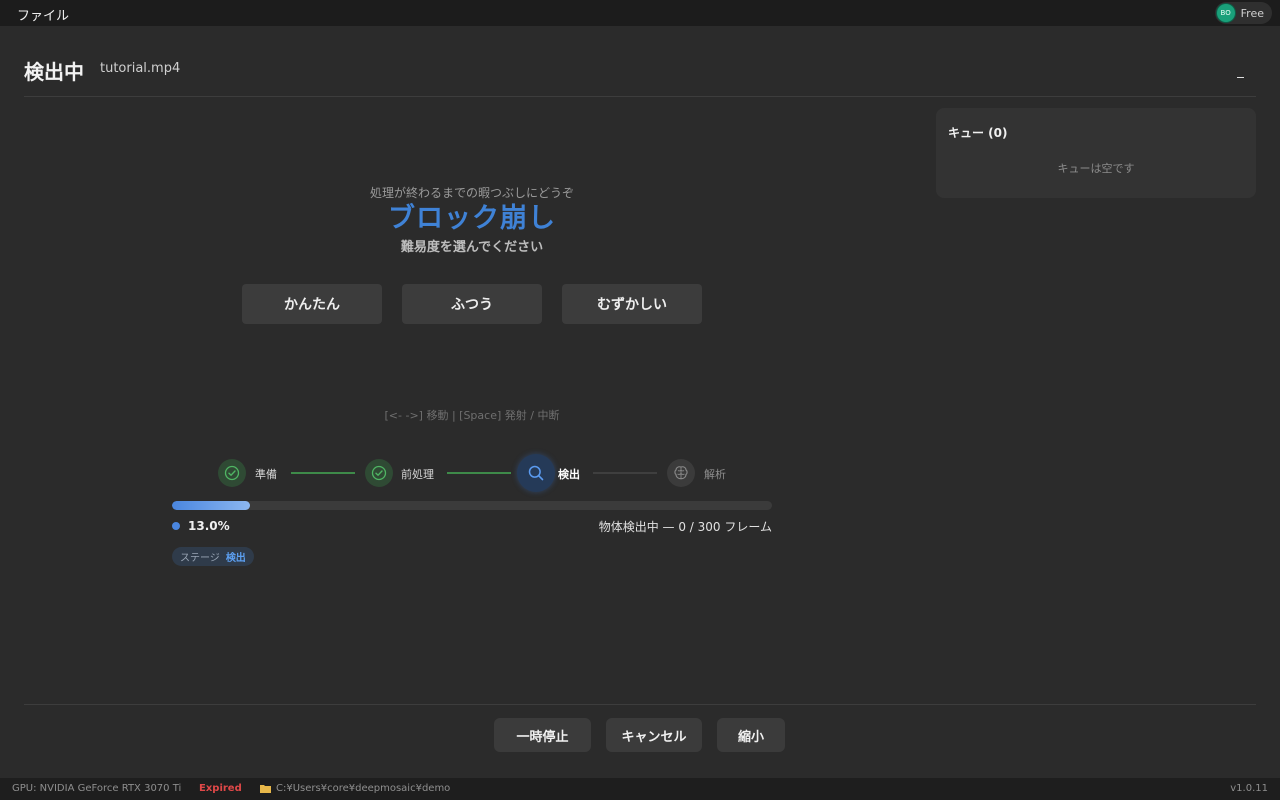  What do you see at coordinates (97, 788) in the screenshot?
I see `gpu-info: GPU: NVIDIA GeForce RTX 3070 Ti` at bounding box center [97, 788].